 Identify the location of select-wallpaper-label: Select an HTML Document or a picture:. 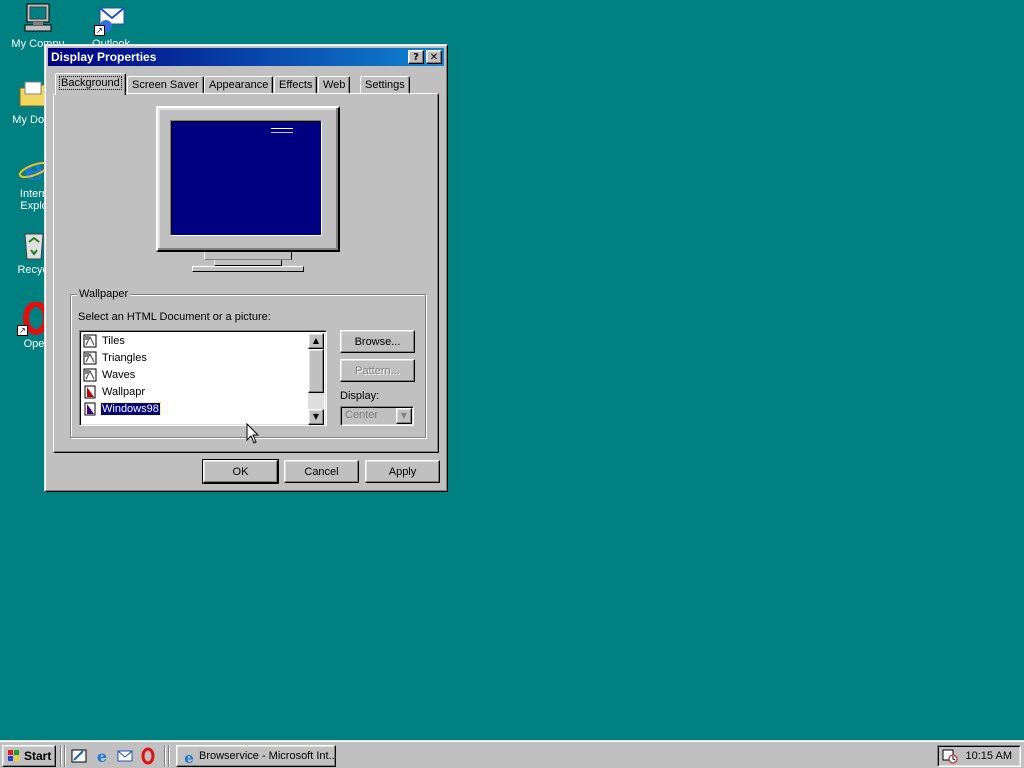
(174, 317).